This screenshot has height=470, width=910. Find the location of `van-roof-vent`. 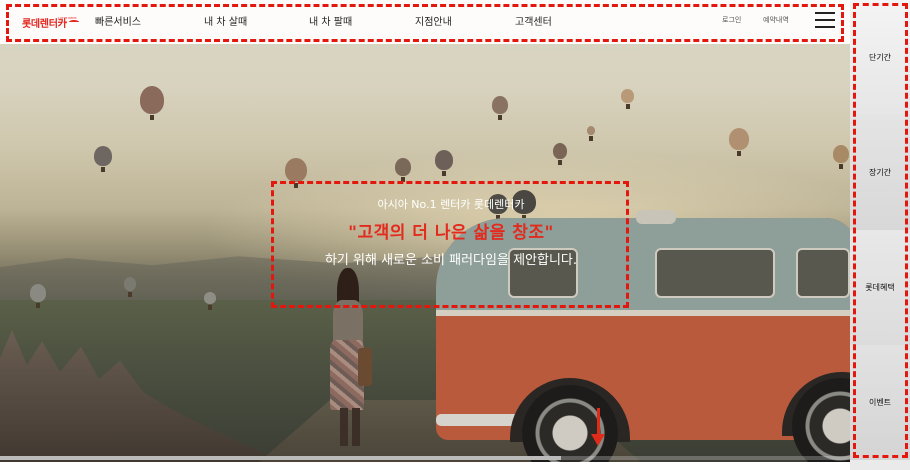

van-roof-vent is located at coordinates (656, 217).